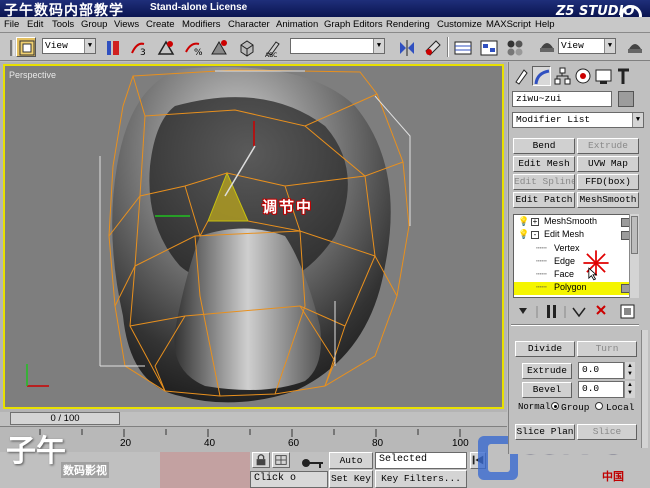 The image size is (650, 488). What do you see at coordinates (583, 76) in the screenshot?
I see `motion-tab-icon` at bounding box center [583, 76].